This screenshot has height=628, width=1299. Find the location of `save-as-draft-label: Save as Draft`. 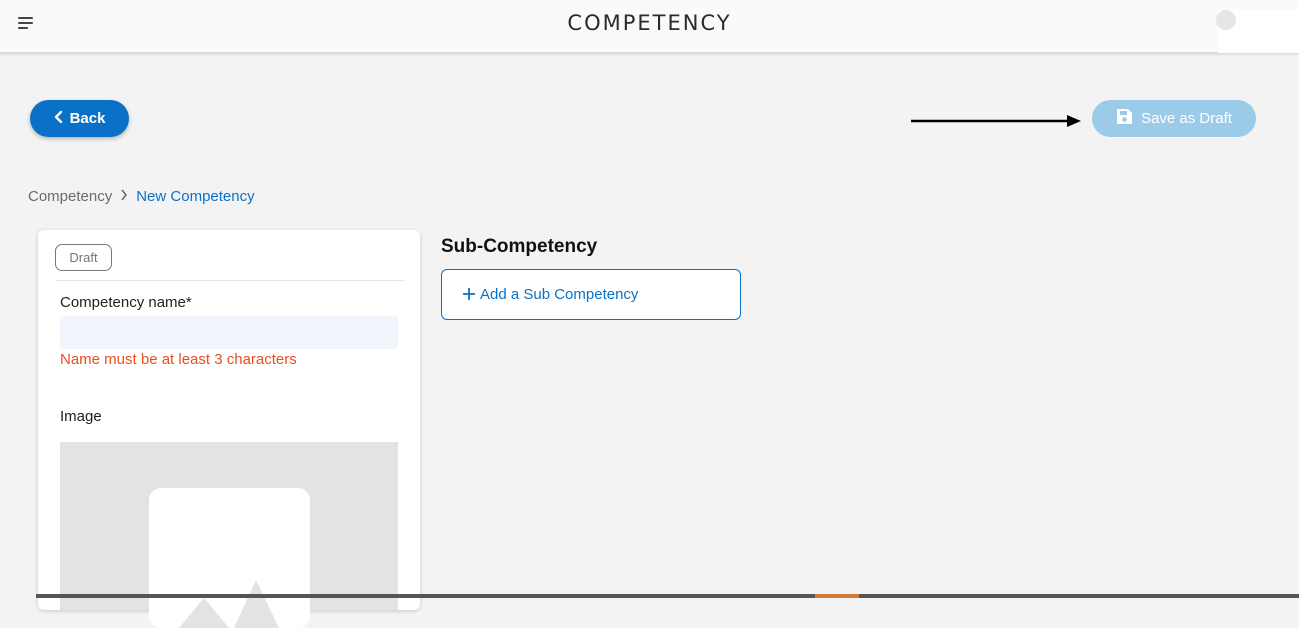

save-as-draft-label: Save as Draft is located at coordinates (1186, 118).